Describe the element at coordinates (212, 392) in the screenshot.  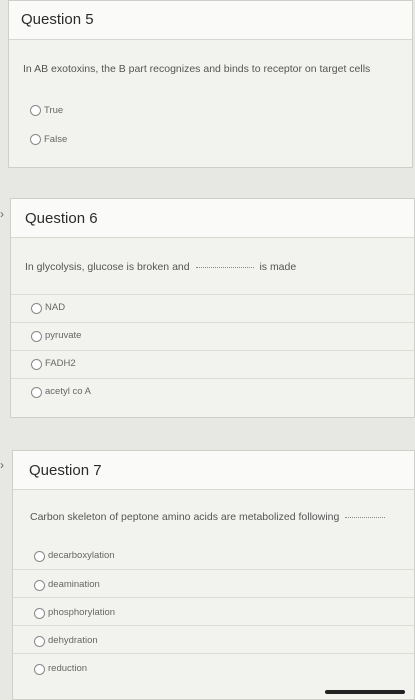
I see `question-6-option-acetyl-coa: acetyl co A` at that location.